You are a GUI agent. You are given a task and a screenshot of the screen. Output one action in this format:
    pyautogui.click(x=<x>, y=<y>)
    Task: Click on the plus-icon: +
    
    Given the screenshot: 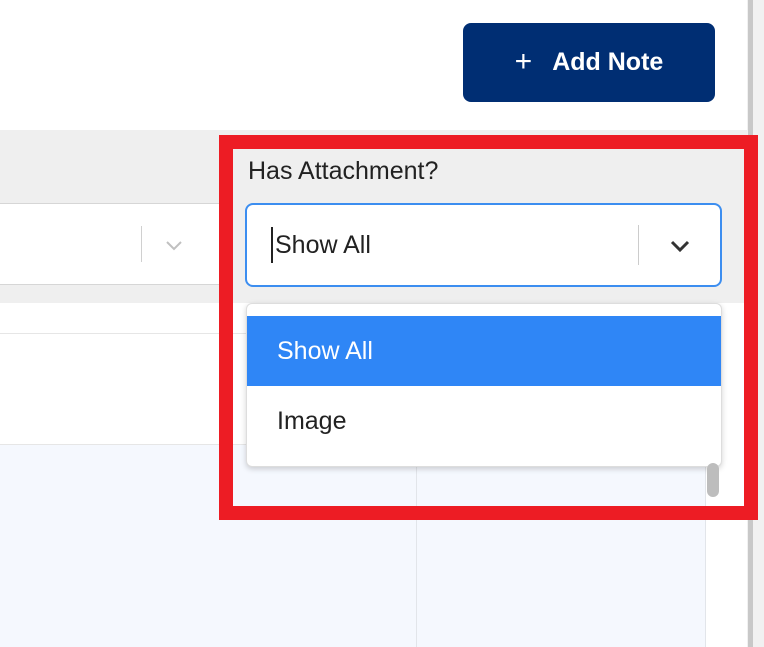 What is the action you would take?
    pyautogui.click(x=523, y=61)
    